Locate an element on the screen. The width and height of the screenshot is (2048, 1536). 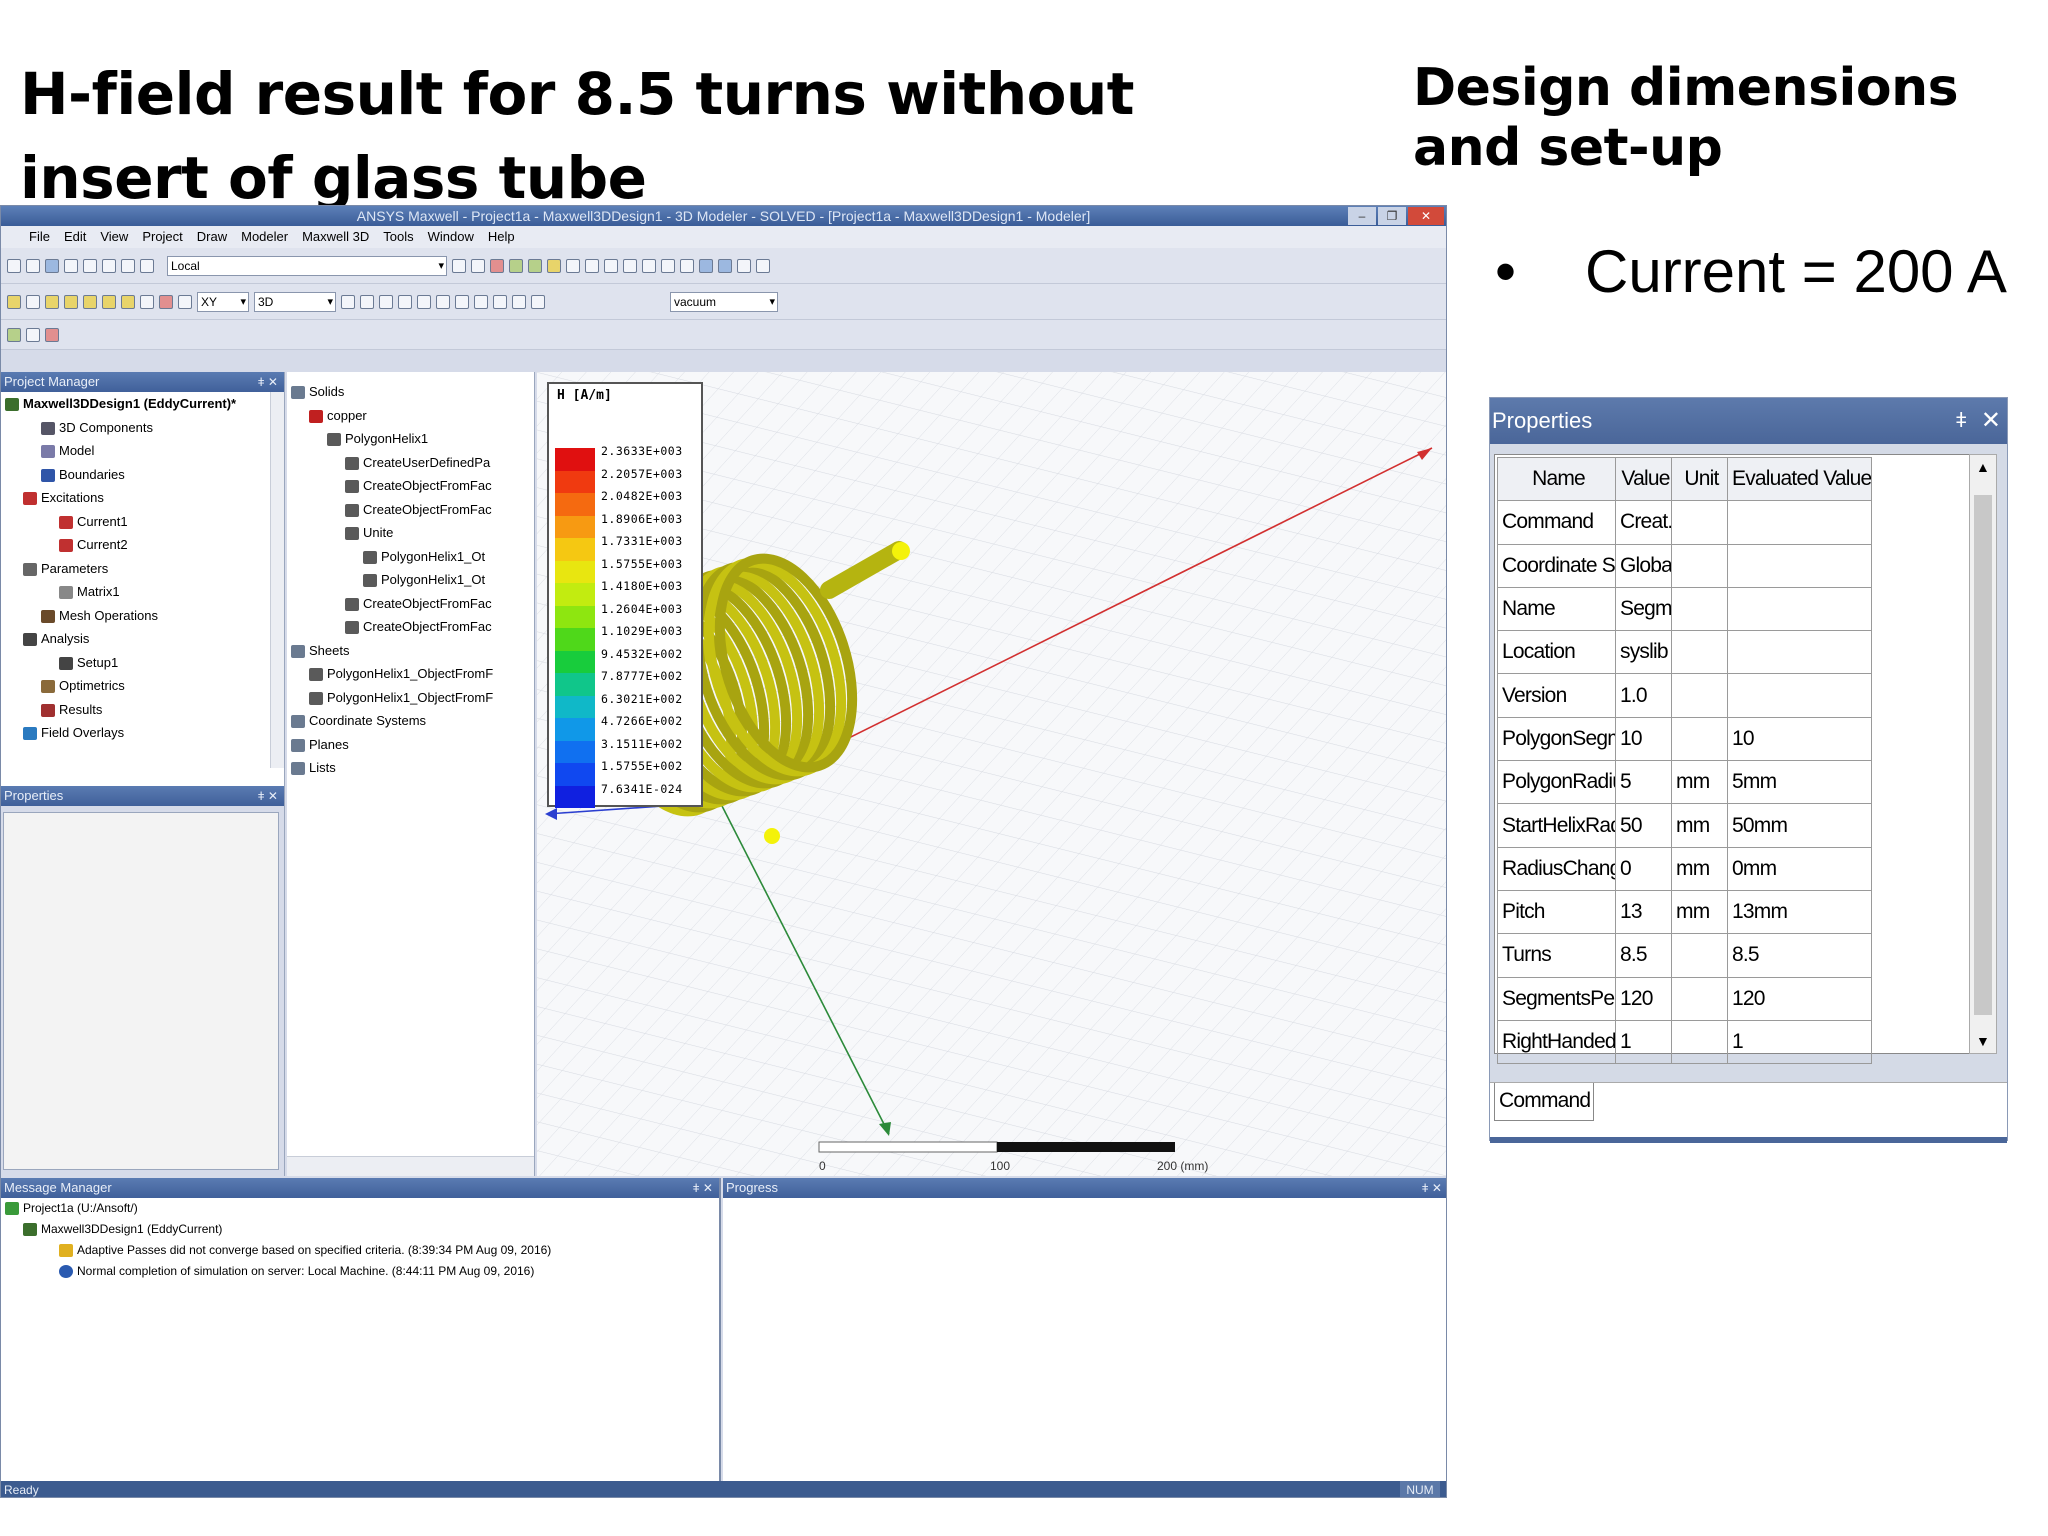
property-row: StartHelixRadius50mm50mm is located at coordinates (1685, 825).